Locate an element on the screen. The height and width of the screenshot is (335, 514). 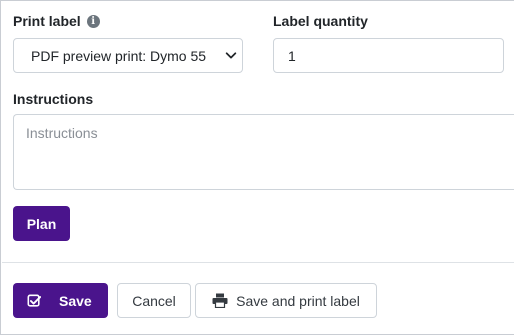
printer-icon is located at coordinates (220, 300).